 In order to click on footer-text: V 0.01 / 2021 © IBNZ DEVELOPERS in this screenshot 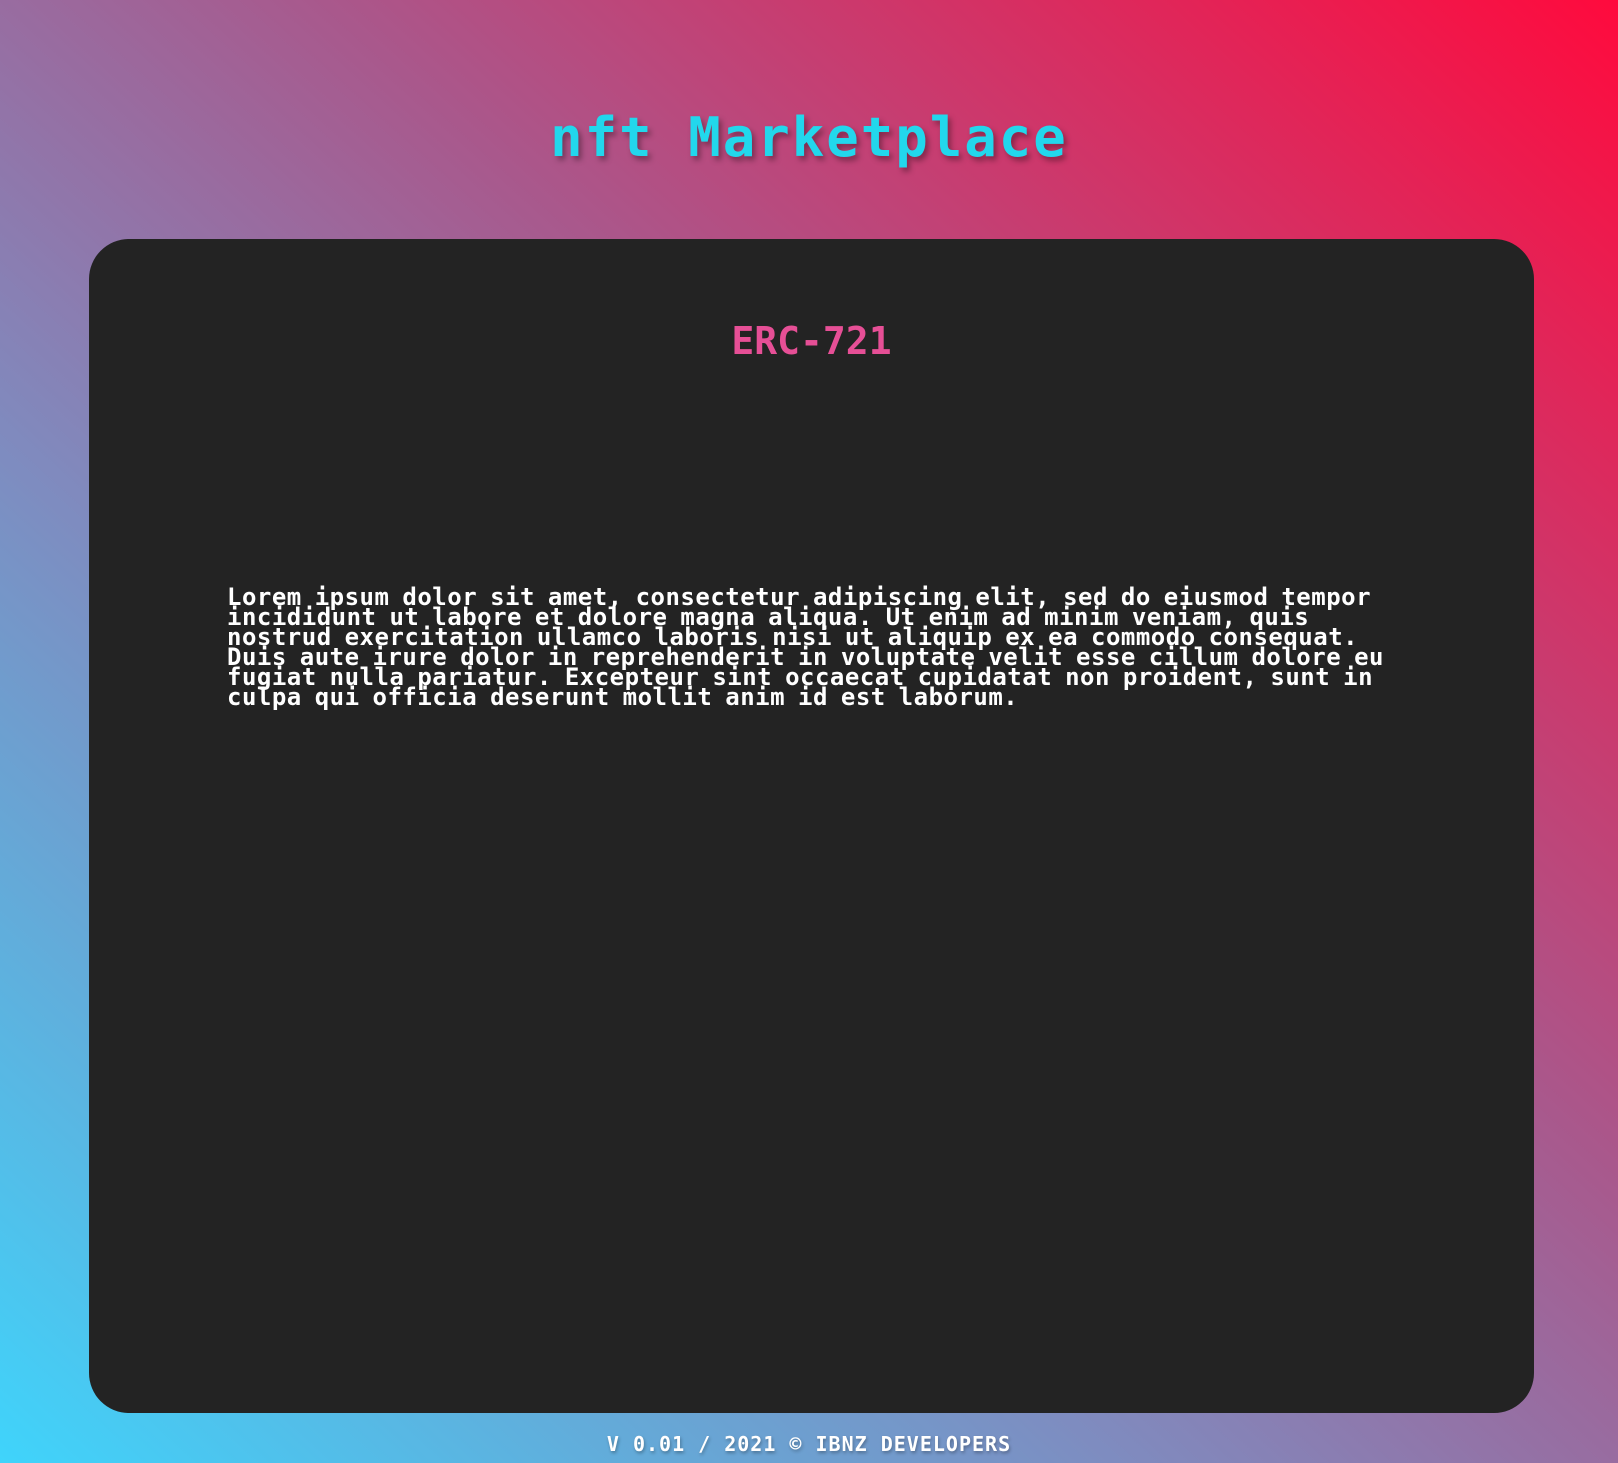, I will do `click(809, 1444)`.